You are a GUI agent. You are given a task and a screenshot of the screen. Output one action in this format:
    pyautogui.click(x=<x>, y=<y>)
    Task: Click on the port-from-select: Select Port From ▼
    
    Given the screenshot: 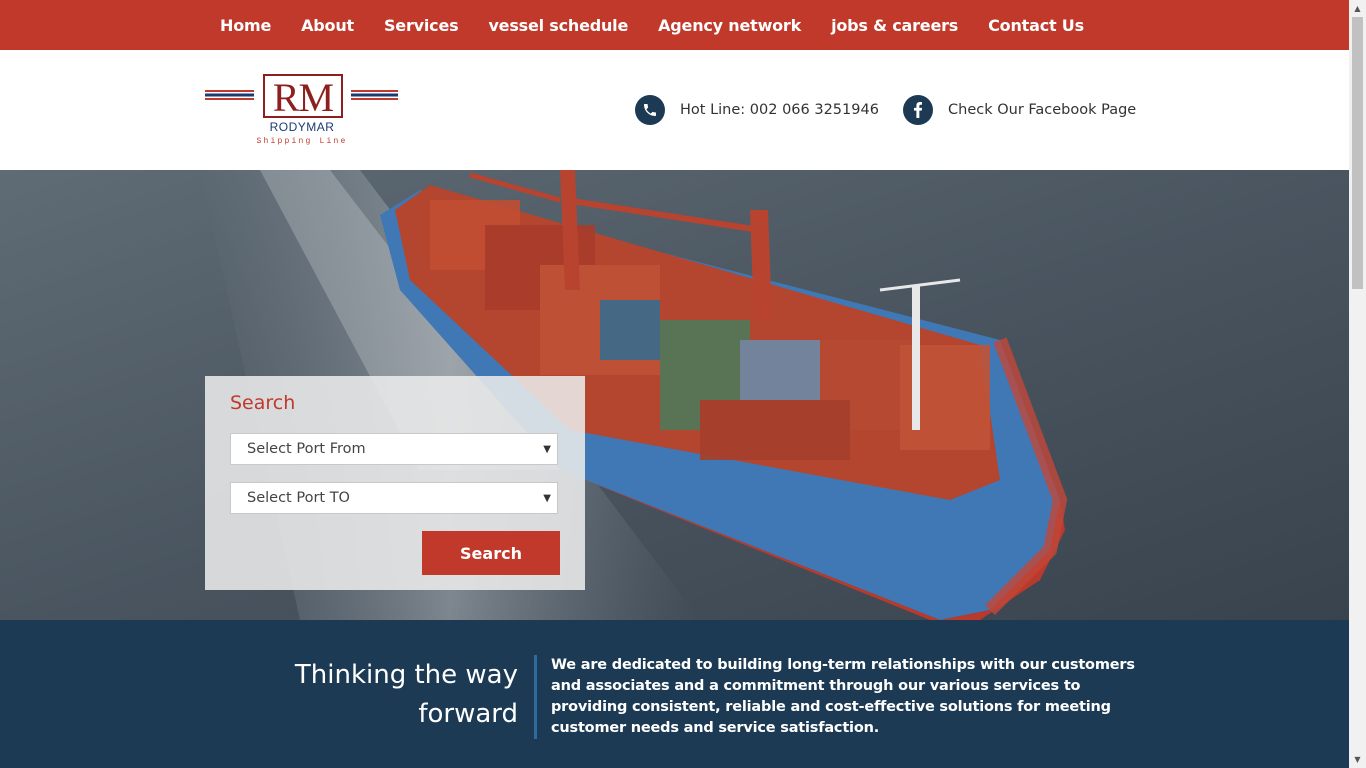 What is the action you would take?
    pyautogui.click(x=394, y=449)
    